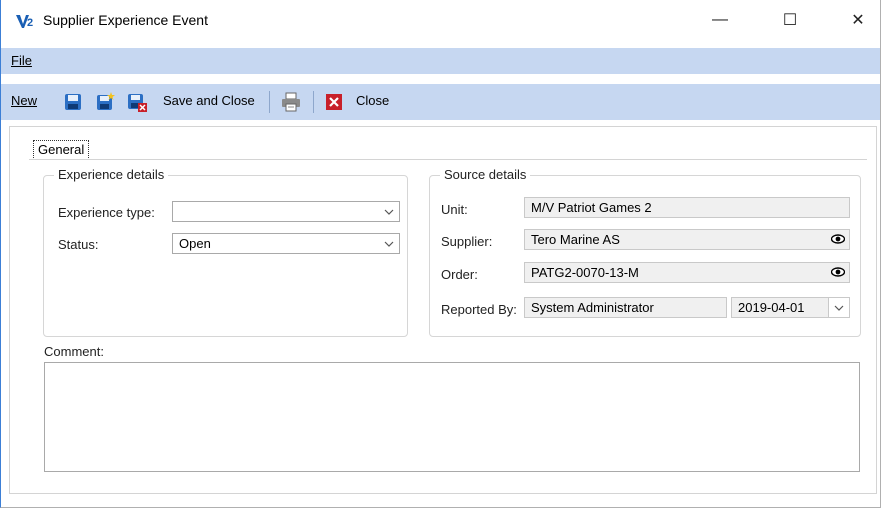 The image size is (881, 508). What do you see at coordinates (790, 20) in the screenshot?
I see `maximize-button: ☐` at bounding box center [790, 20].